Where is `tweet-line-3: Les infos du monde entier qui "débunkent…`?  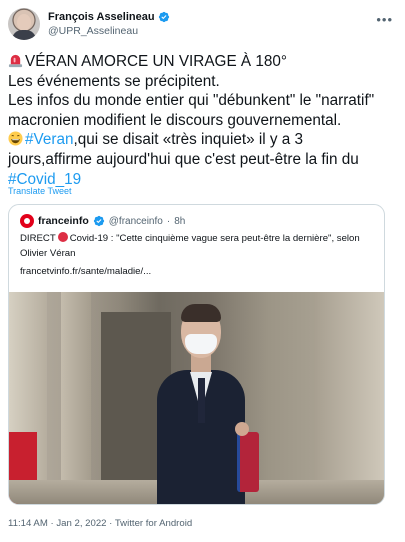 tweet-line-3: Les infos du monde entier qui "débunkent… is located at coordinates (191, 101).